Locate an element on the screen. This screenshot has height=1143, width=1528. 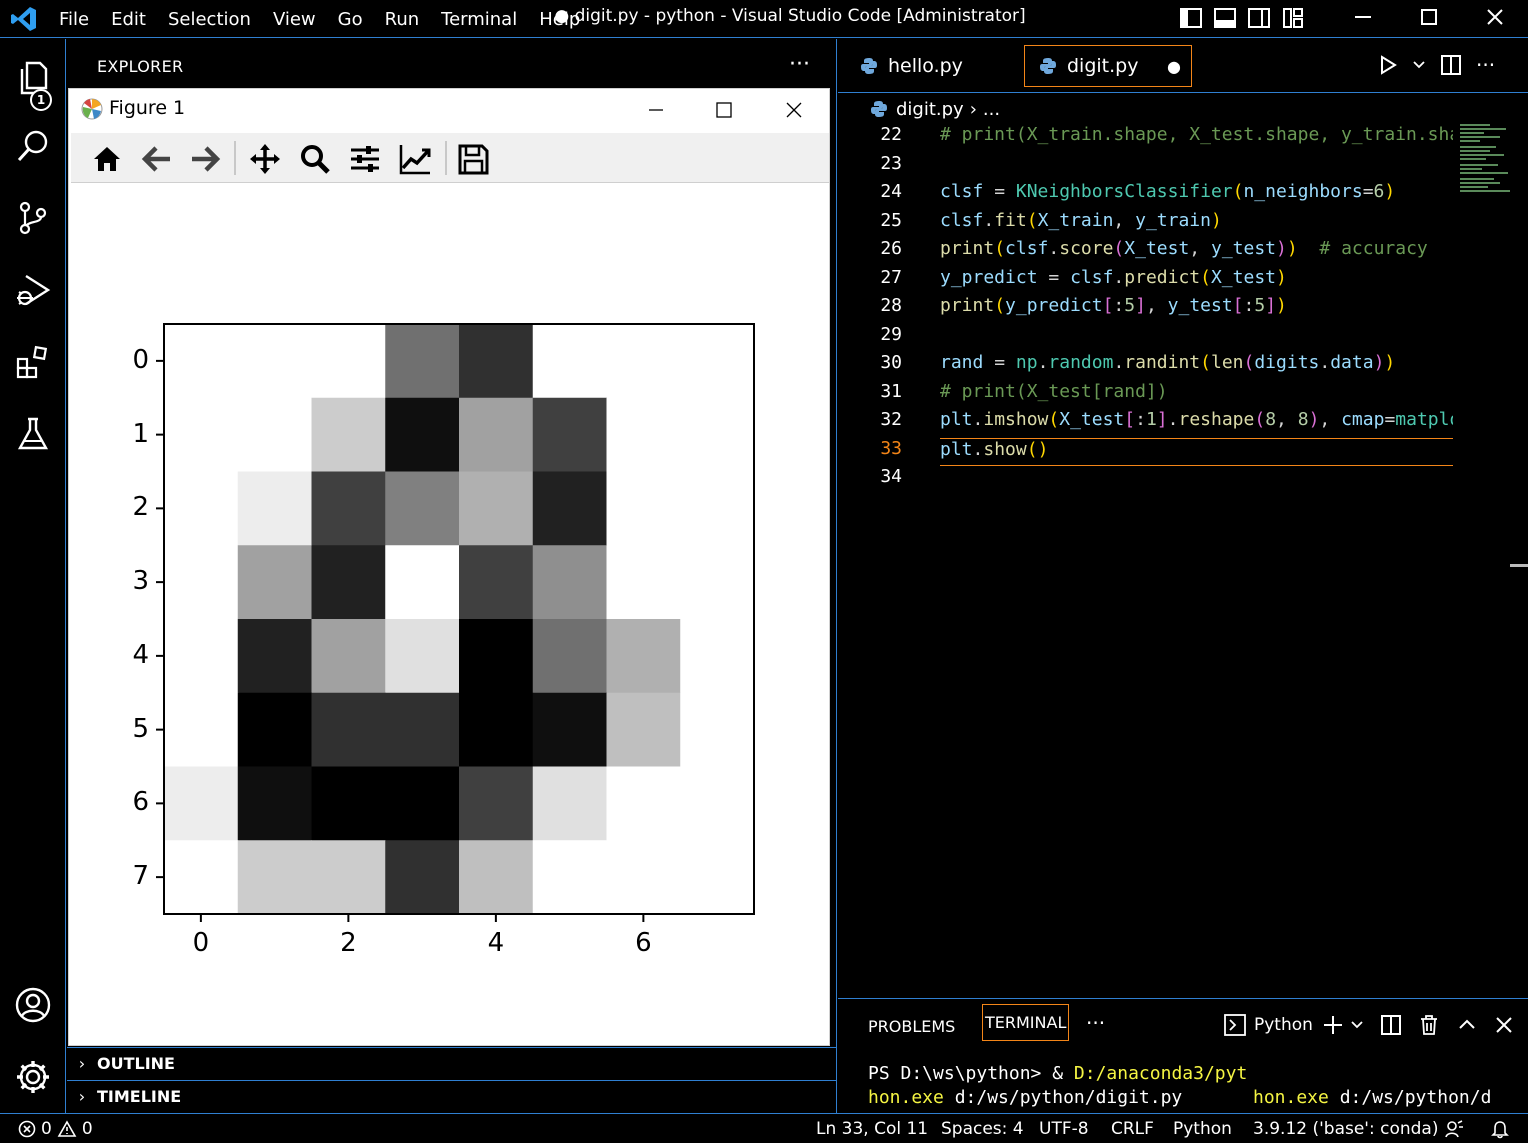
menu-terminal: Terminal is located at coordinates (479, 19).